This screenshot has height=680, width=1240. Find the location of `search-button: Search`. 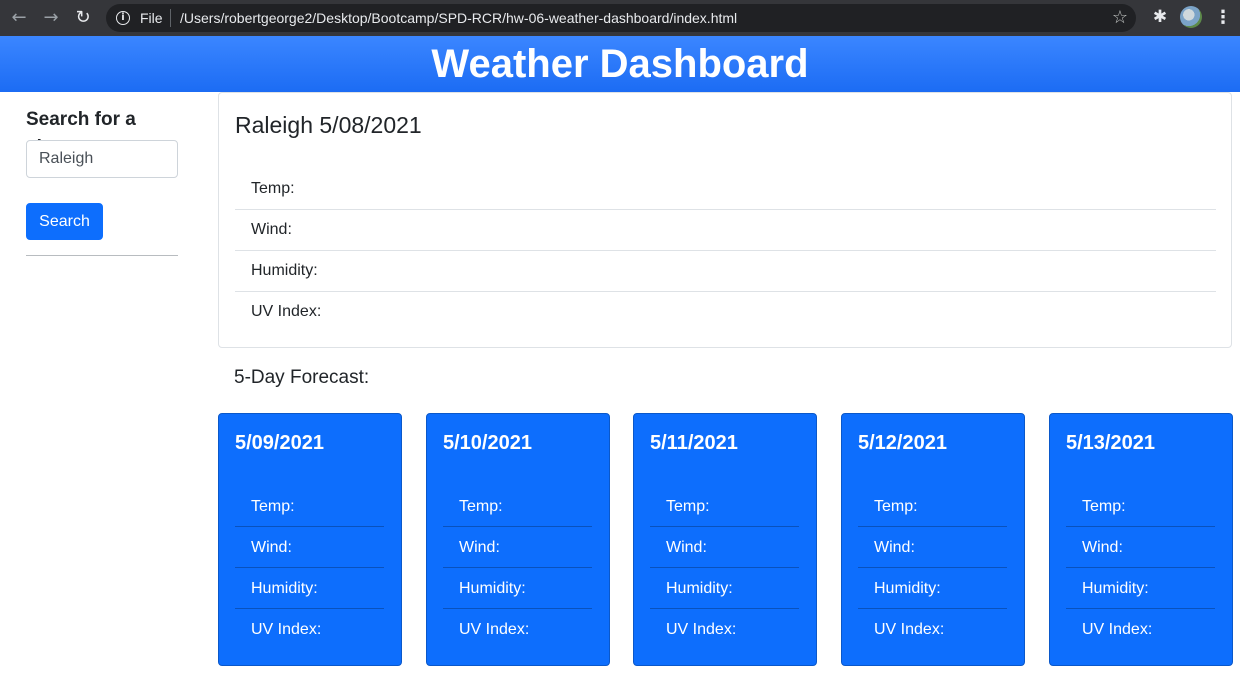

search-button: Search is located at coordinates (64, 221).